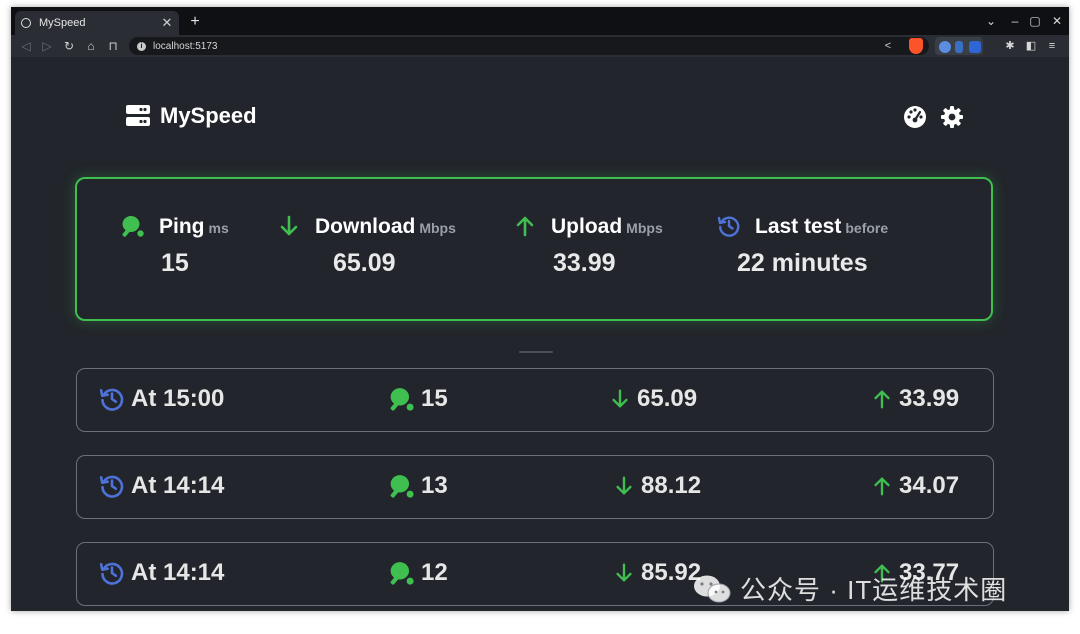  I want to click on forward-icon: ▷, so click(47, 46).